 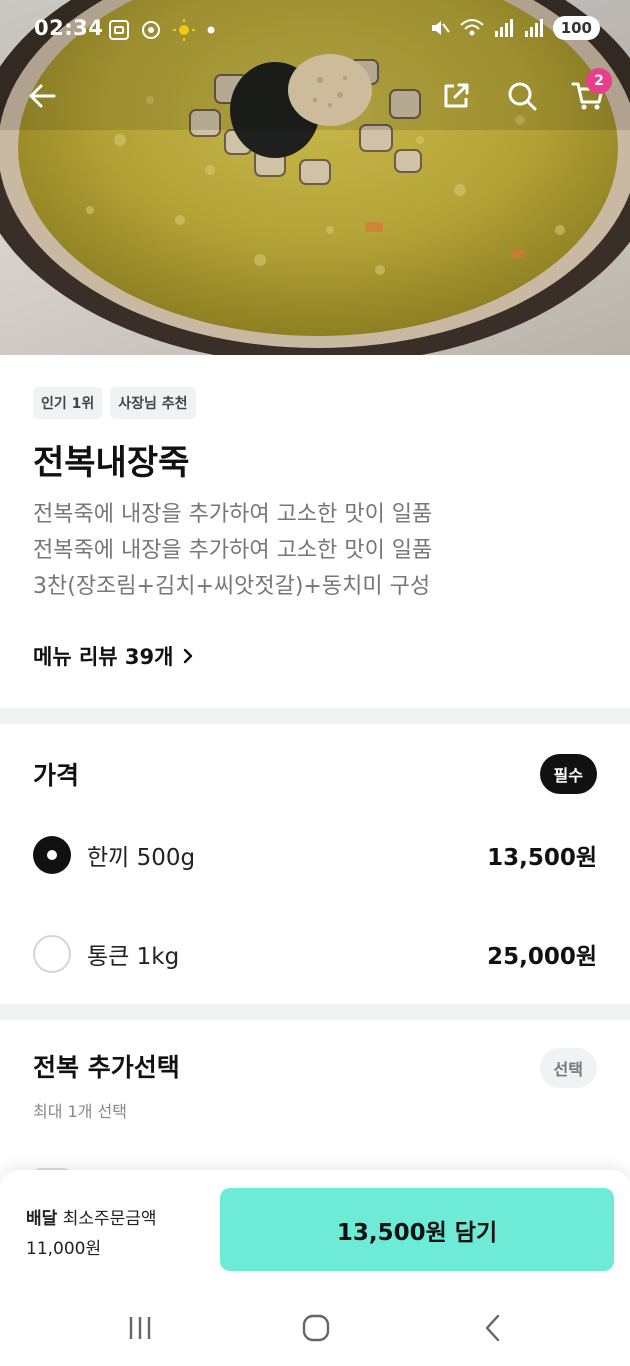 I want to click on min-order-value: 11,000원, so click(x=64, y=1249).